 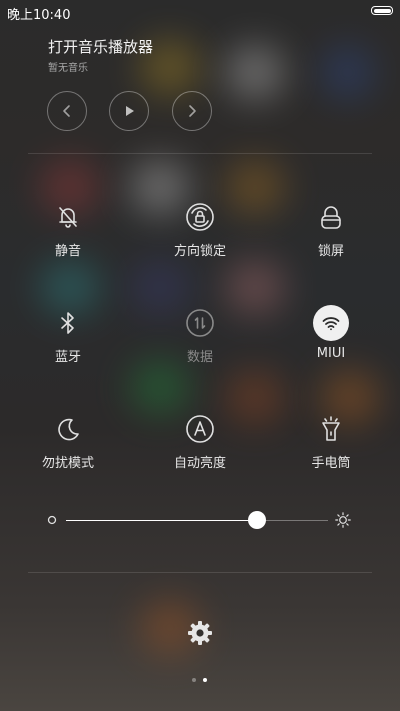 I want to click on next-icon, so click(x=192, y=111).